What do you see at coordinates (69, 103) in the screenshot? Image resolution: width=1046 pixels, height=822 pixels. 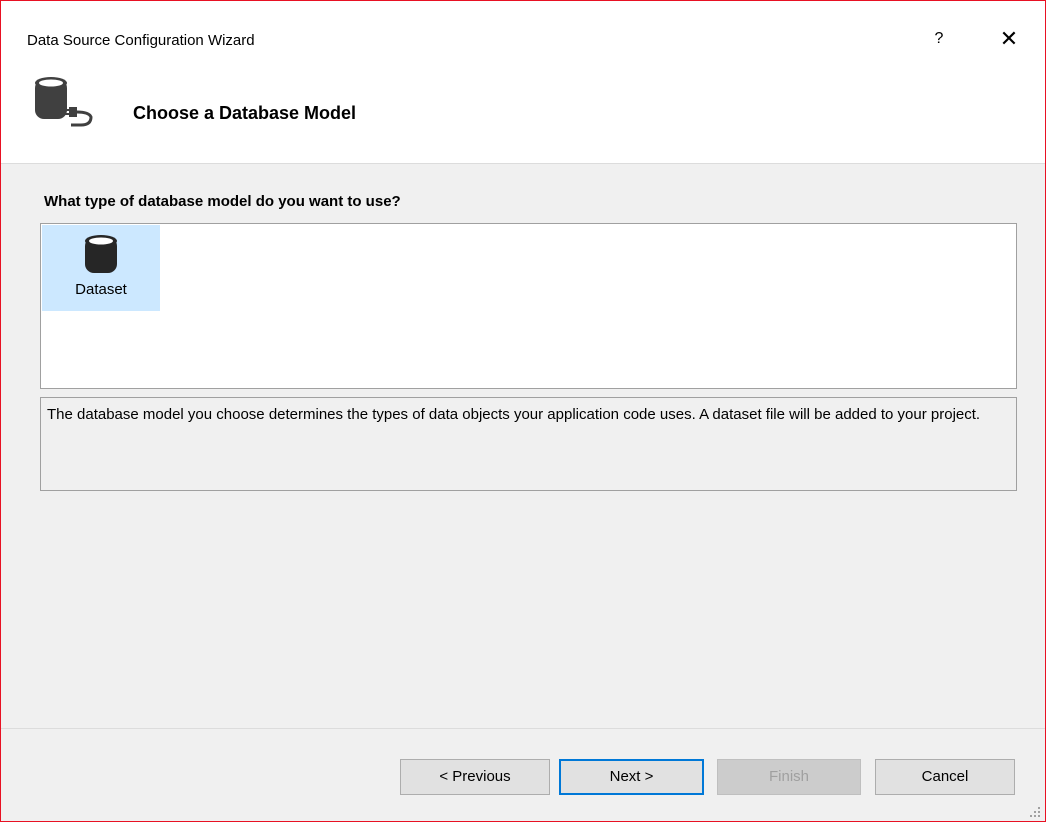 I see `database-plug-icon` at bounding box center [69, 103].